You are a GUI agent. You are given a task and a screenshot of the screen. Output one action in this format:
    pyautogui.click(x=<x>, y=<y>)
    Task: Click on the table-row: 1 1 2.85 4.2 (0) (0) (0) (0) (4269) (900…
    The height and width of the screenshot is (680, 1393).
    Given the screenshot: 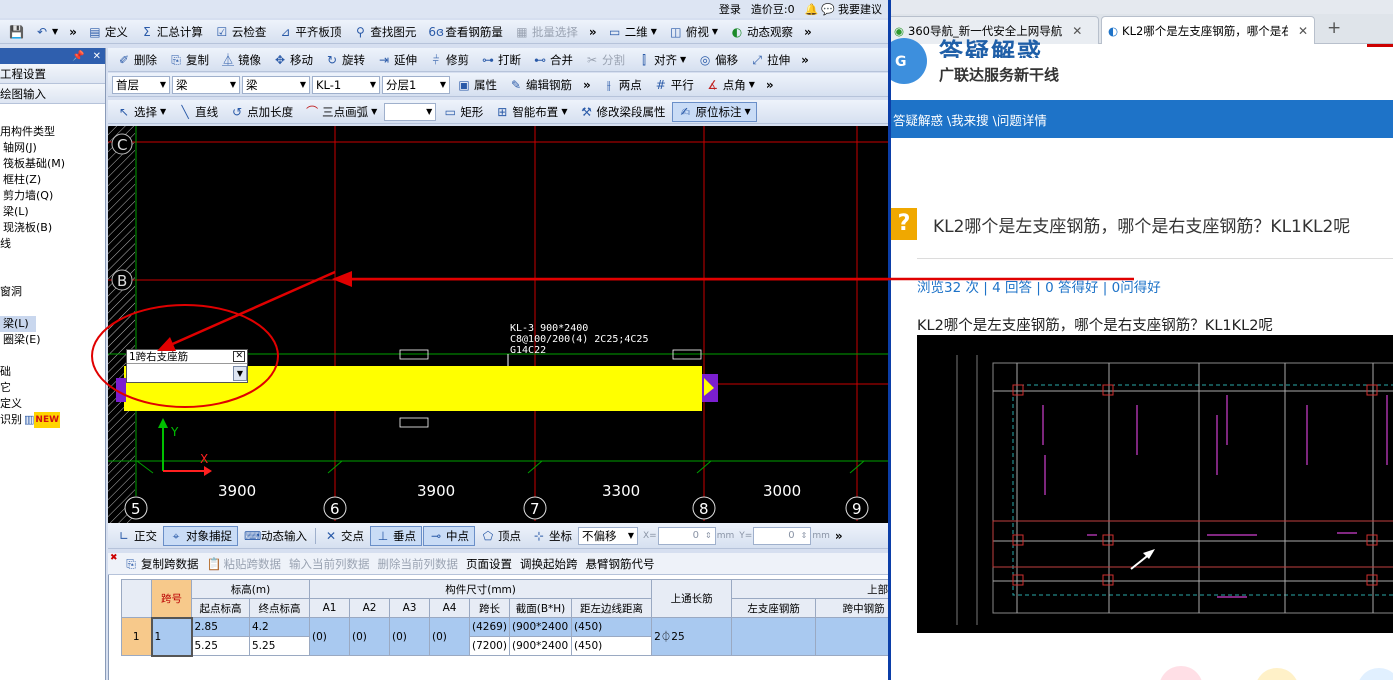 What is the action you would take?
    pyautogui.click(x=504, y=636)
    